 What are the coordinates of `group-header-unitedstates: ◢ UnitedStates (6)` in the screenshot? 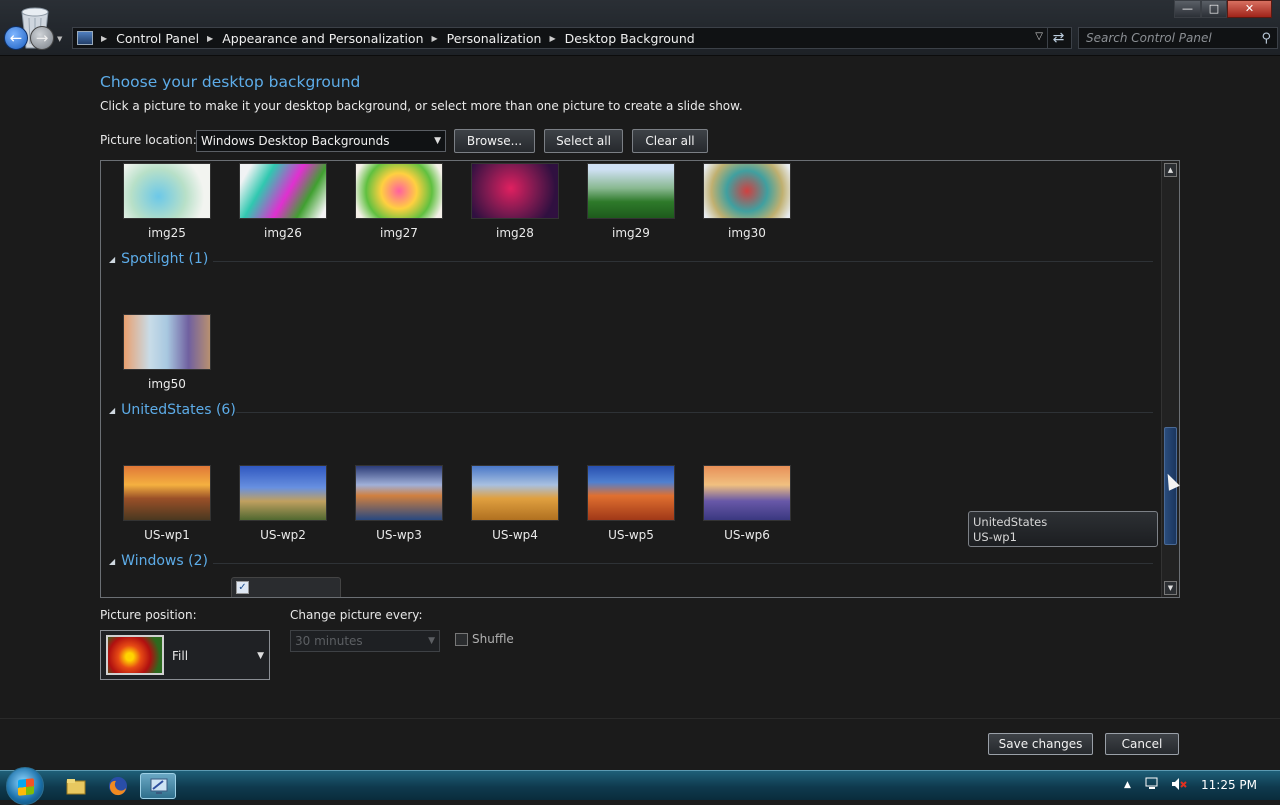 It's located at (172, 410).